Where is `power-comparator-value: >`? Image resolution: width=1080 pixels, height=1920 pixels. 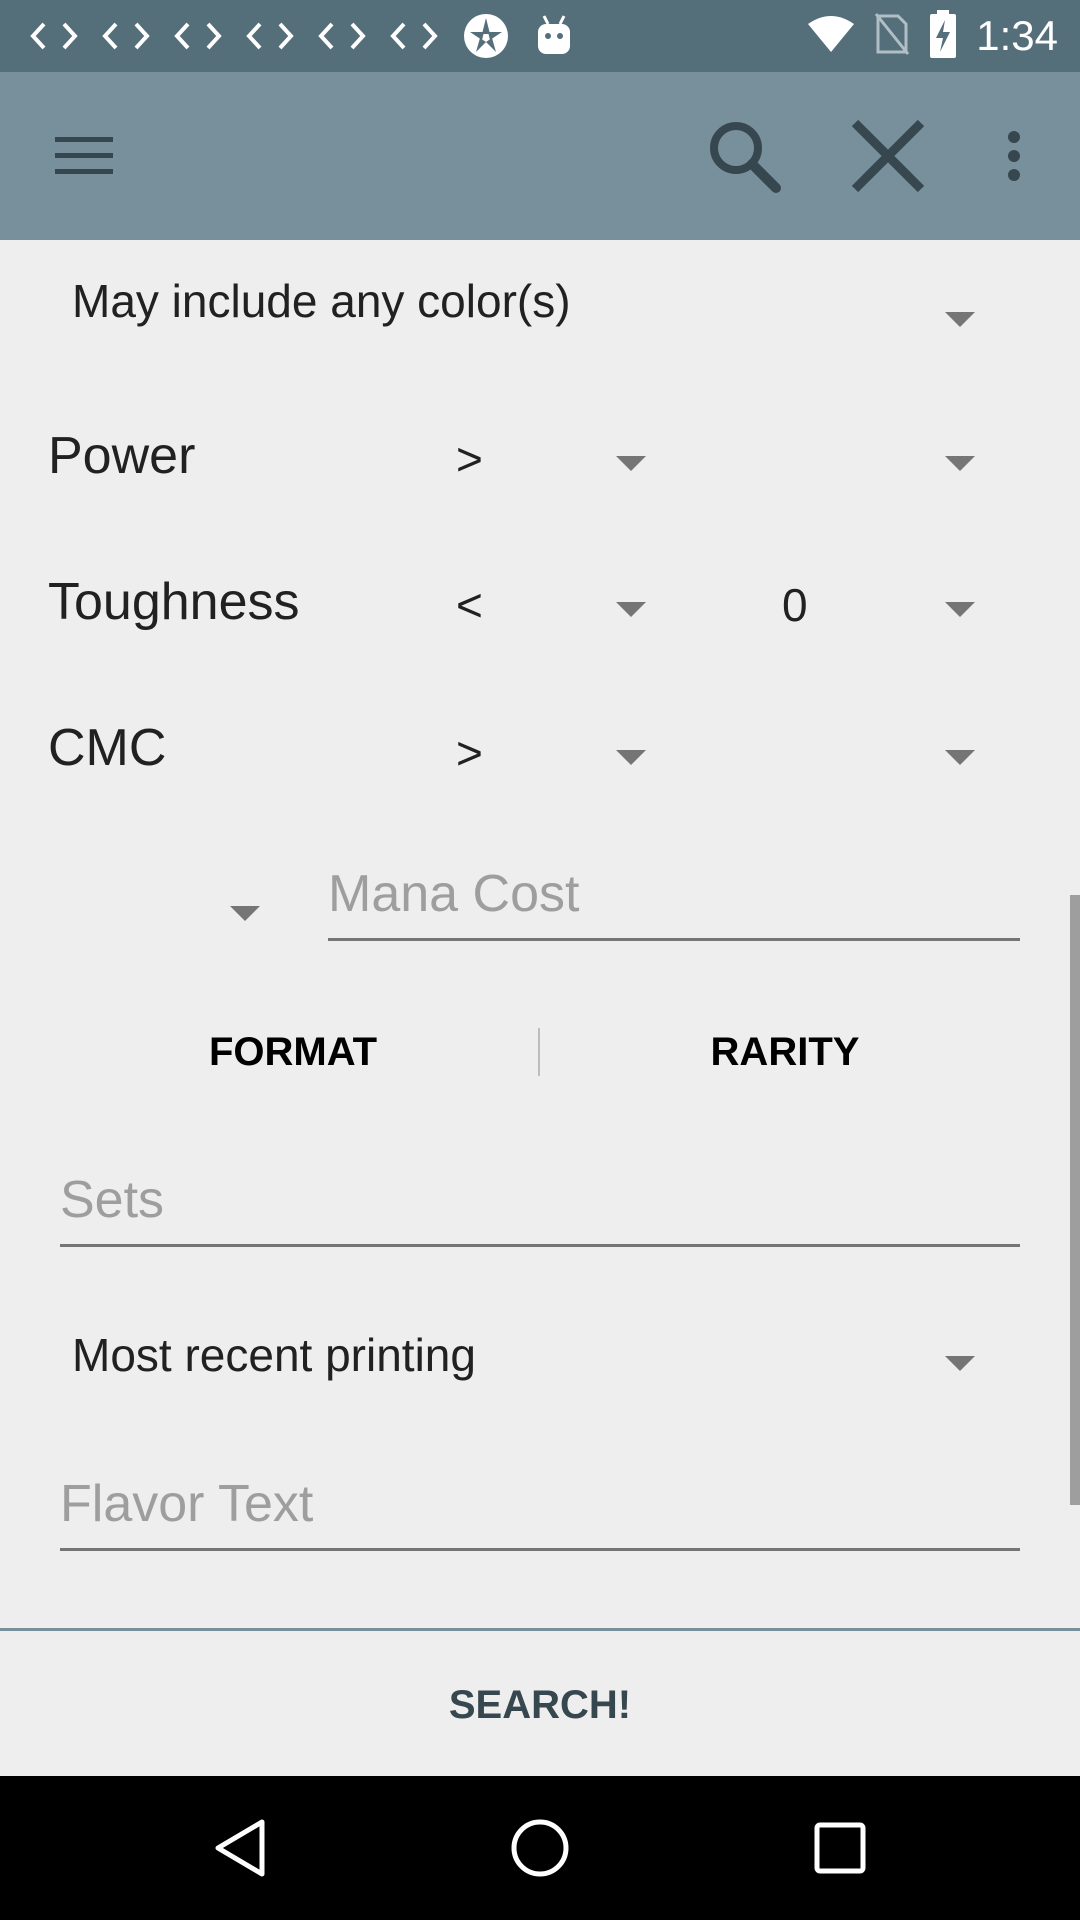 power-comparator-value: > is located at coordinates (469, 459).